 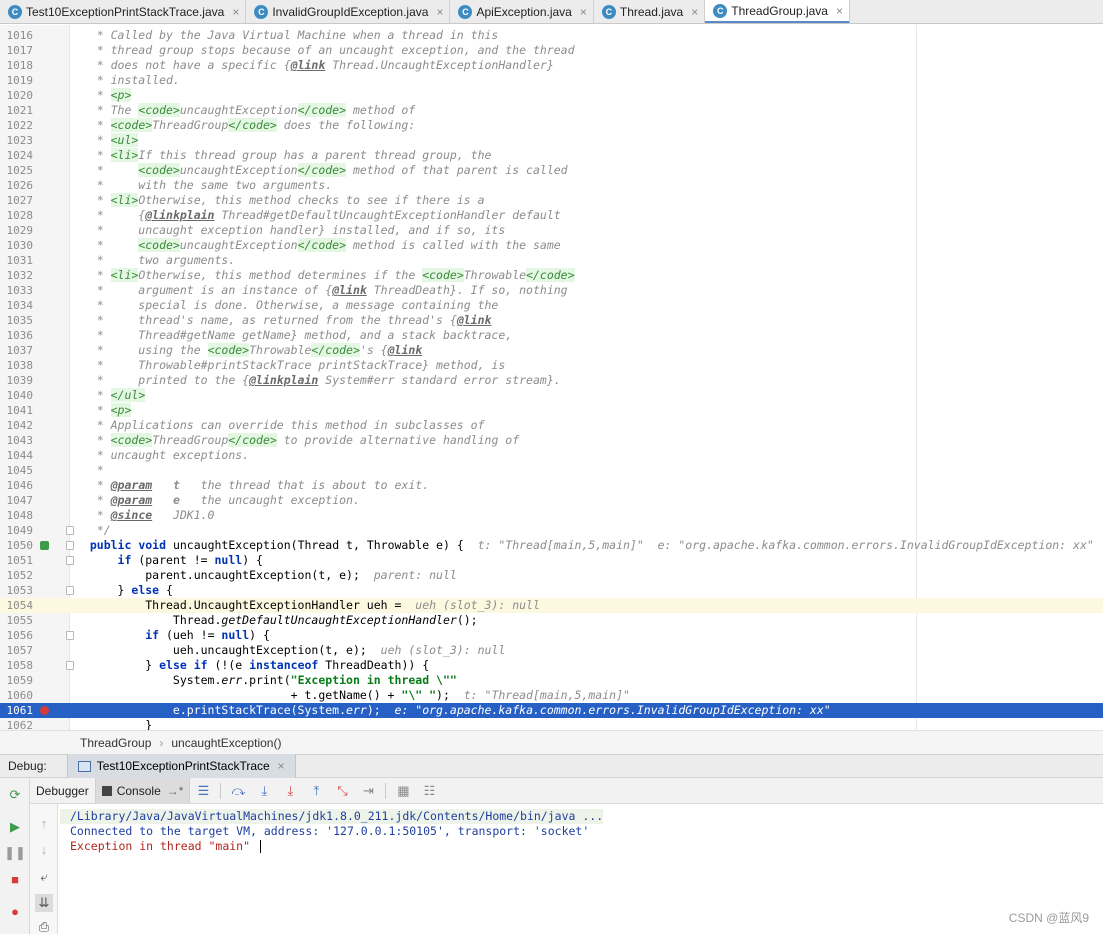 What do you see at coordinates (17, 155) in the screenshot?
I see `line-number: 1024` at bounding box center [17, 155].